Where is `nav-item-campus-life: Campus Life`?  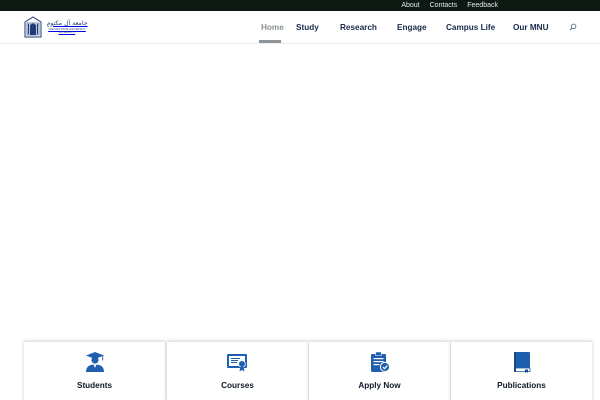 nav-item-campus-life: Campus Life is located at coordinates (470, 27).